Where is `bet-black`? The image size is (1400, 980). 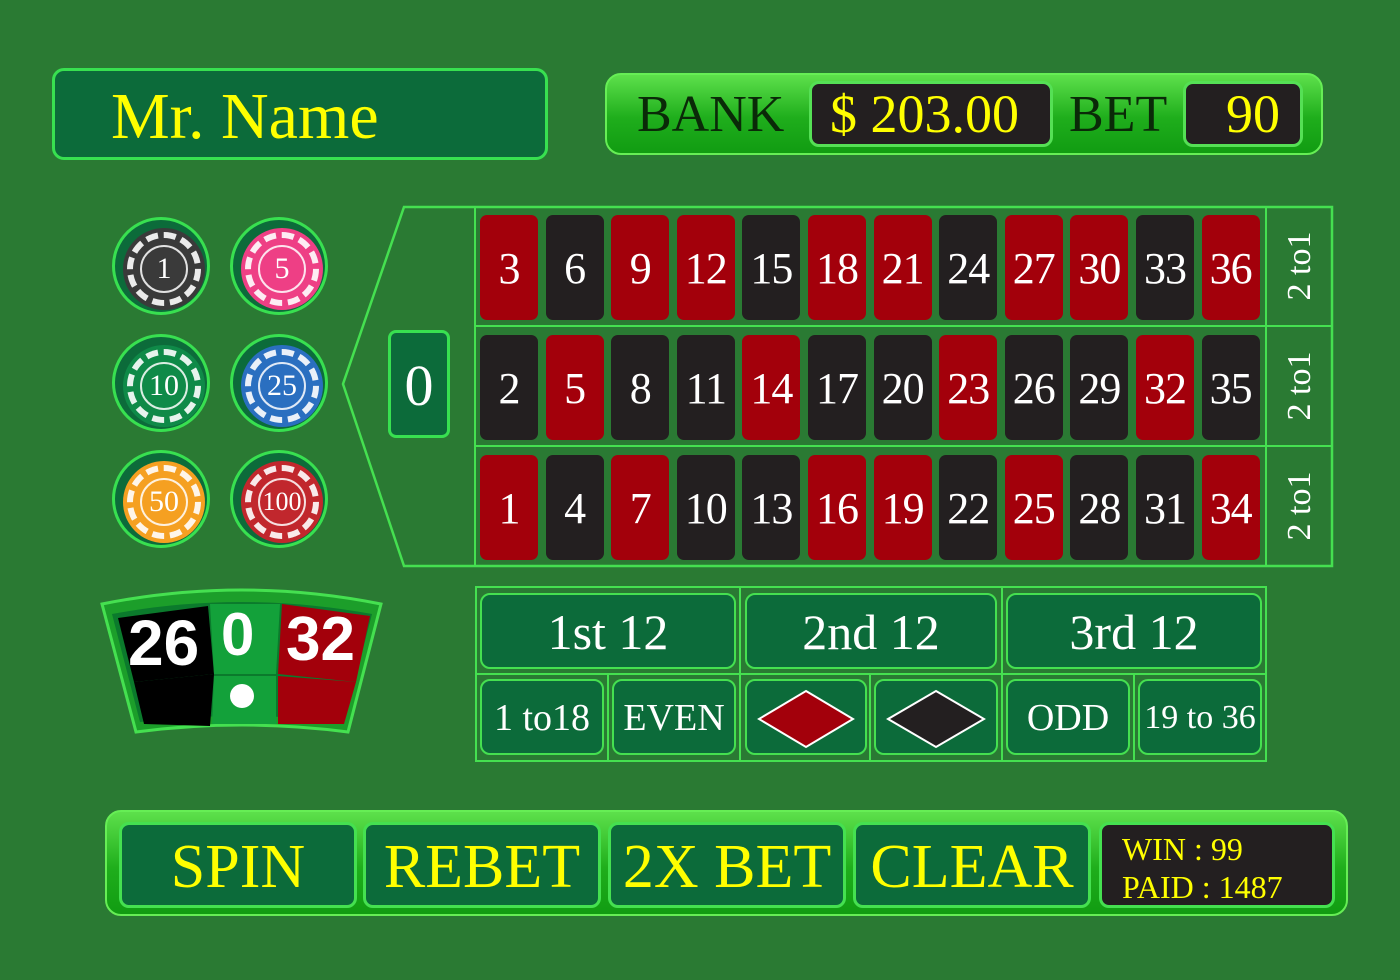
bet-black is located at coordinates (936, 717).